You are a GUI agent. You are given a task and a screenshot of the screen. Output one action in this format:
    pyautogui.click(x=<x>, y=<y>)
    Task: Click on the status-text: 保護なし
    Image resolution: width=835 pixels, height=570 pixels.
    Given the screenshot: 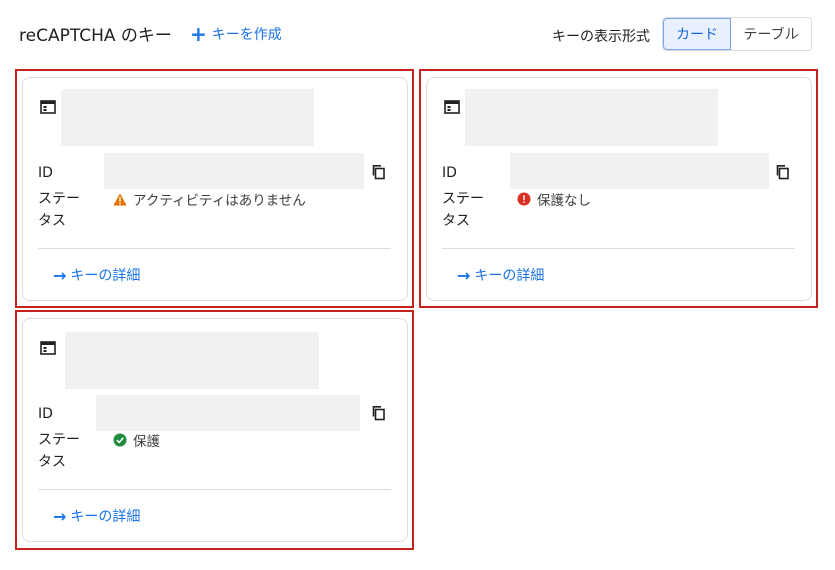 What is the action you would take?
    pyautogui.click(x=564, y=201)
    